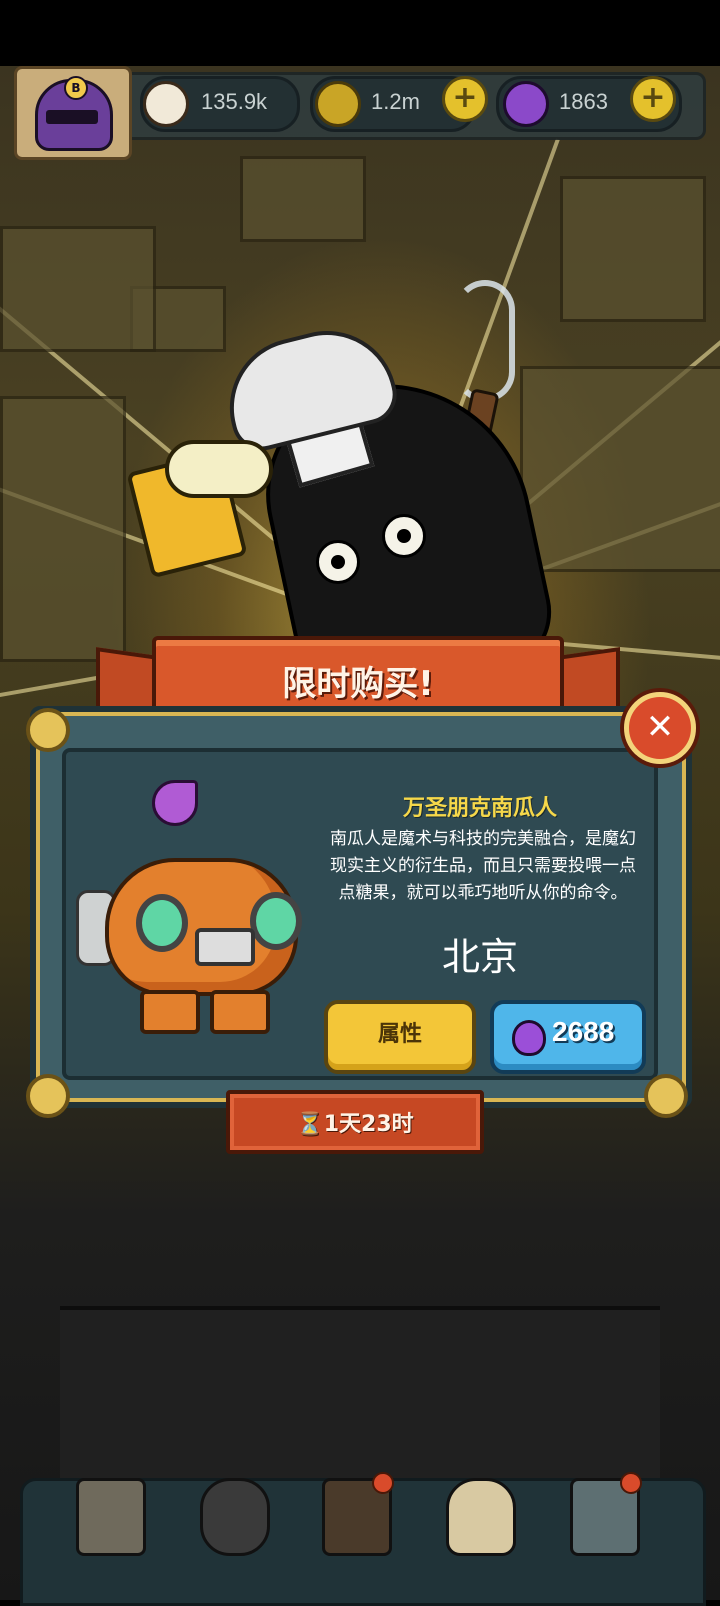  I want to click on eyeball-icon, so click(166, 104).